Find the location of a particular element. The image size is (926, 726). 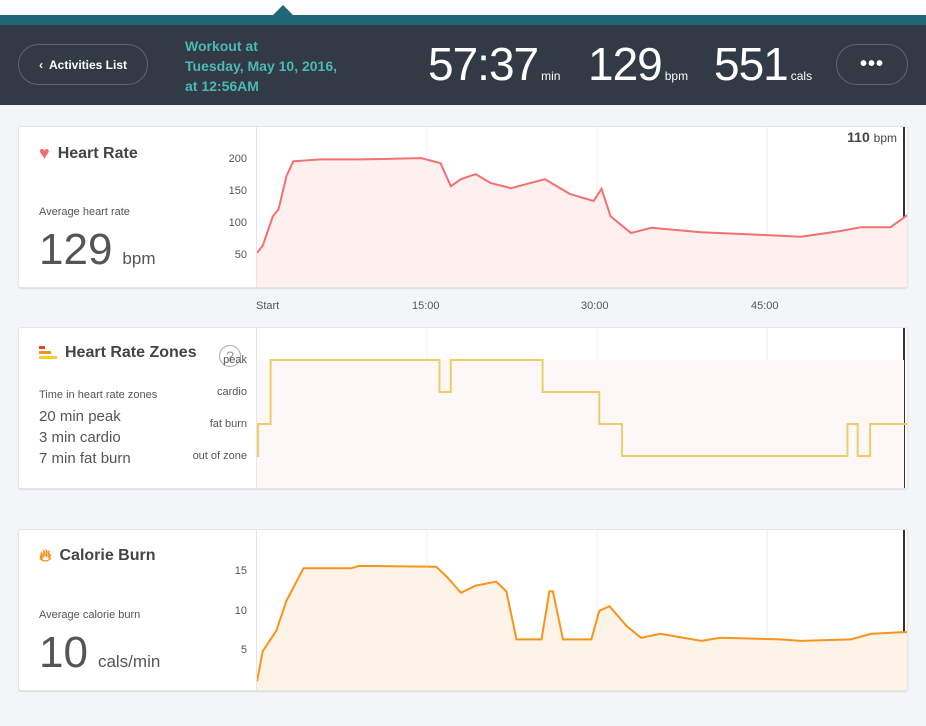

activities-list-button: ‹ Activities List is located at coordinates (83, 64).